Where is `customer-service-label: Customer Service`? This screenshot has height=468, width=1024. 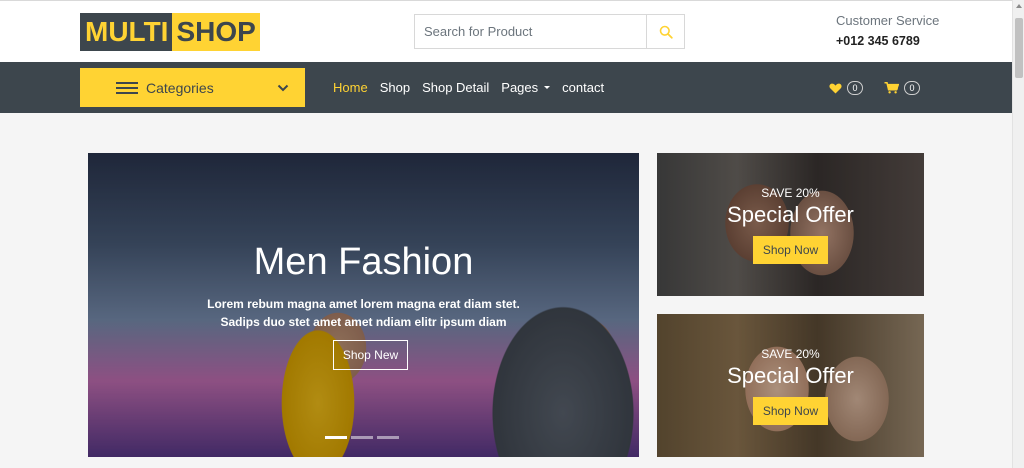
customer-service-label: Customer Service is located at coordinates (888, 20).